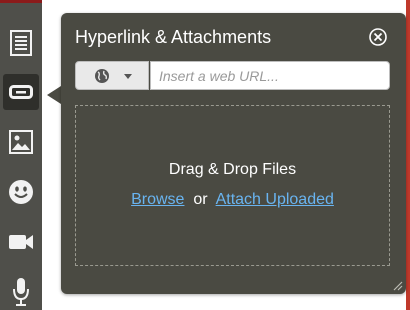  What do you see at coordinates (275, 199) in the screenshot?
I see `attach-uploaded-link: Attach Uploaded` at bounding box center [275, 199].